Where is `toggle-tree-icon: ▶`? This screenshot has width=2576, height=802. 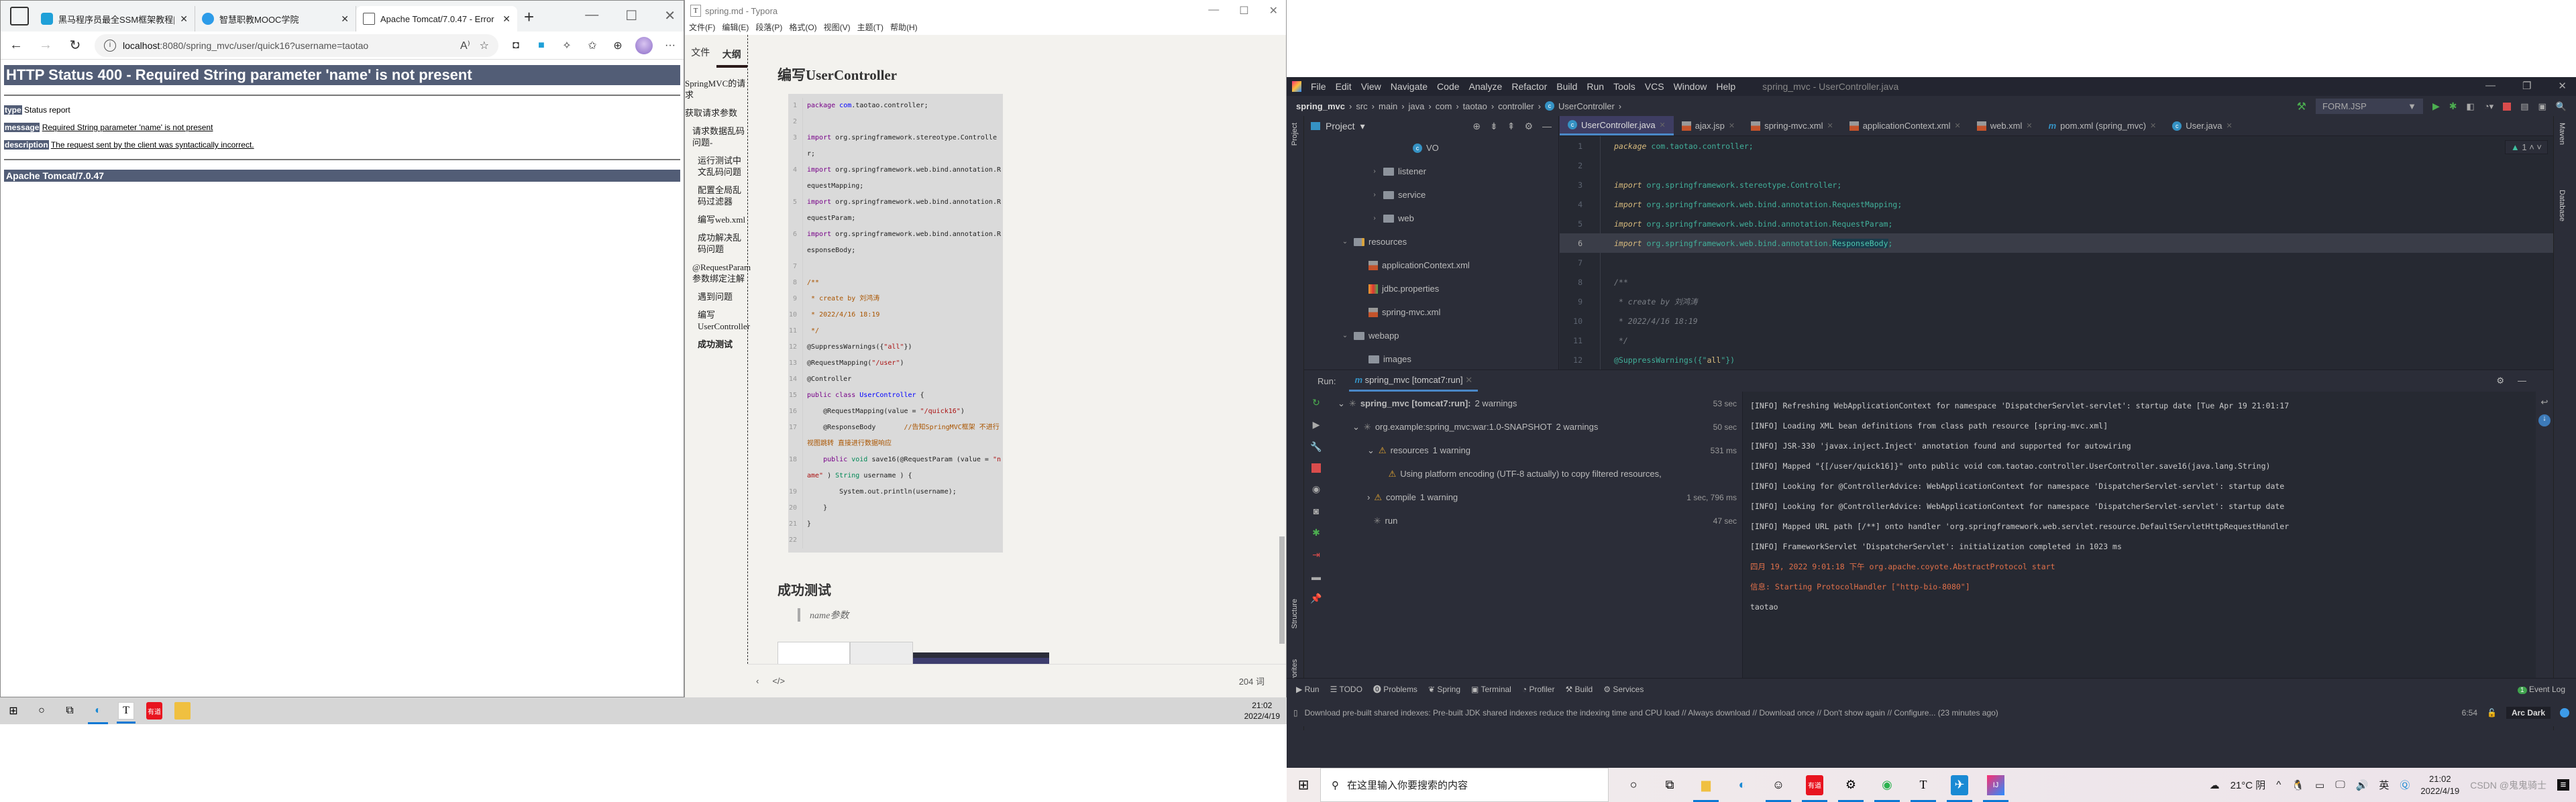
toggle-tree-icon: ▶ is located at coordinates (1316, 425).